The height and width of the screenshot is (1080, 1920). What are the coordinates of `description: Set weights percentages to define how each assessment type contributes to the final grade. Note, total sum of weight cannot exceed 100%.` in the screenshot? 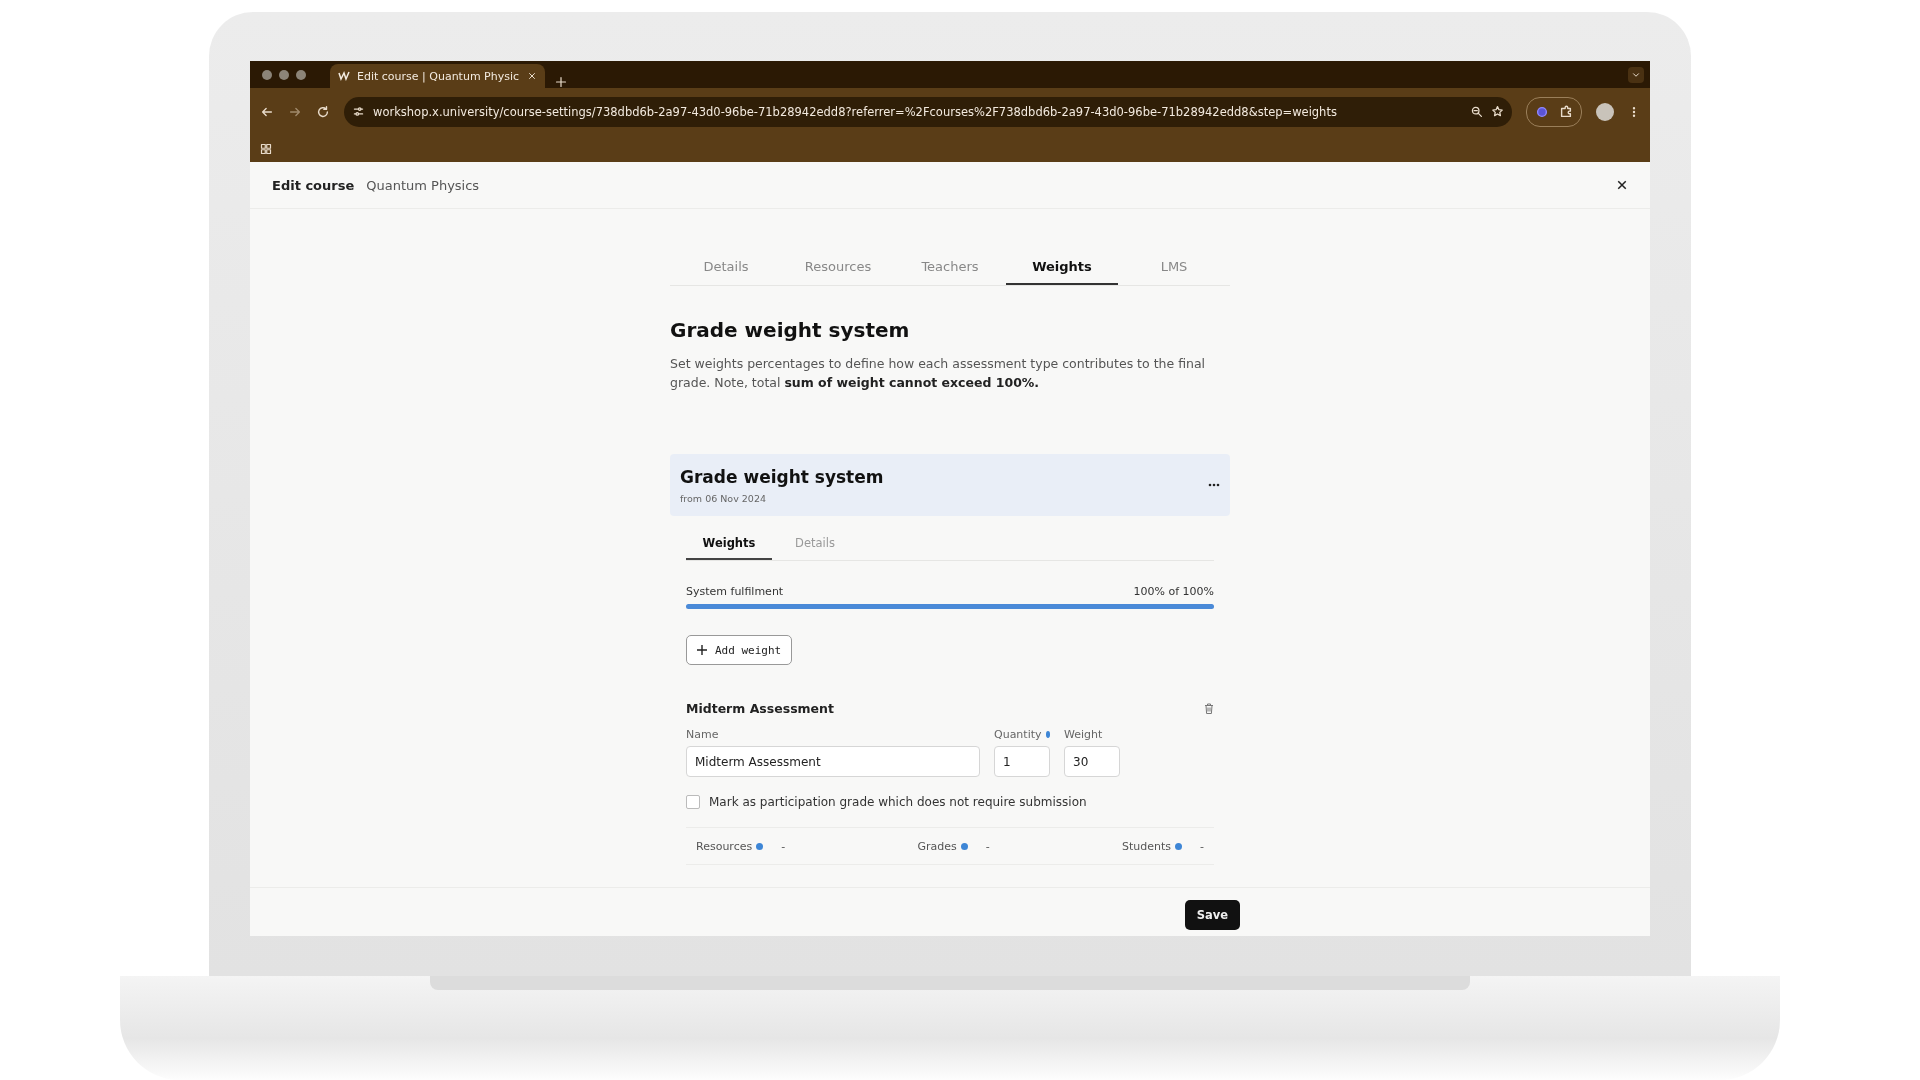 It's located at (938, 373).